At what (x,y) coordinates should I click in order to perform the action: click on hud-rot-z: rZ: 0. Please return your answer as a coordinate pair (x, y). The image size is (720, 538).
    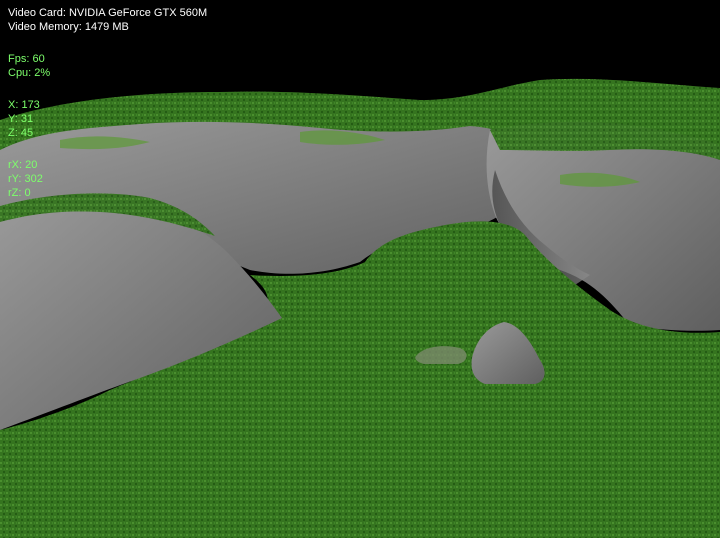
    Looking at the image, I should click on (19, 193).